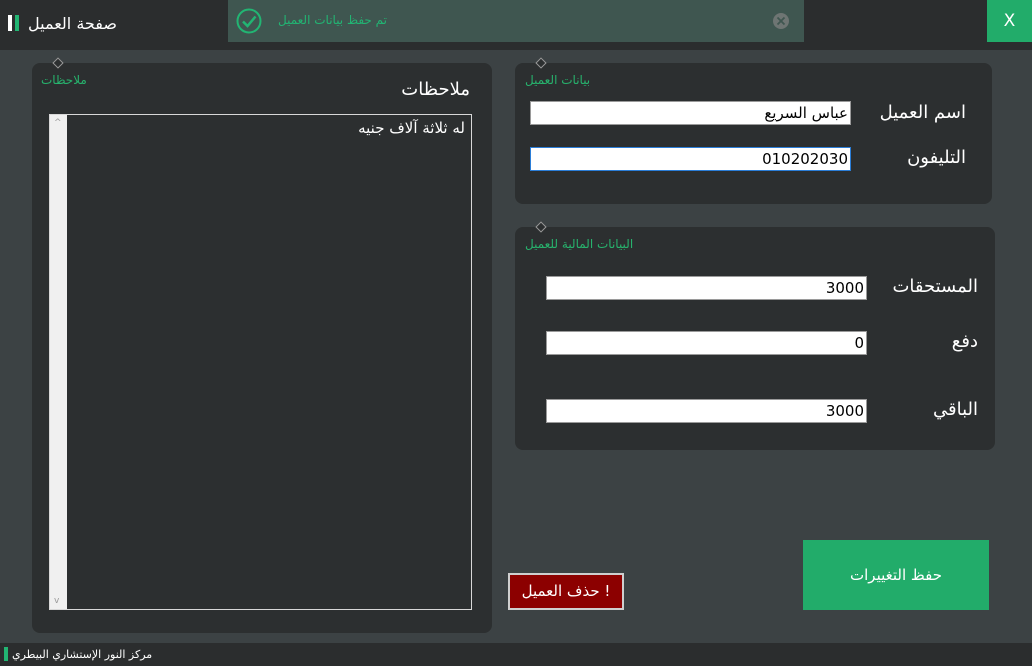  What do you see at coordinates (332, 20) in the screenshot?
I see `toast-message: تم حفظ بيانات العميل` at bounding box center [332, 20].